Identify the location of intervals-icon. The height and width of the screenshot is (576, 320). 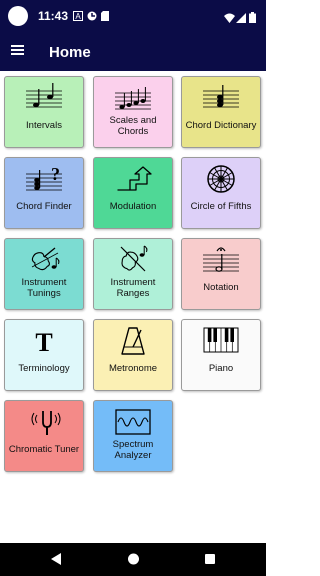
(44, 98).